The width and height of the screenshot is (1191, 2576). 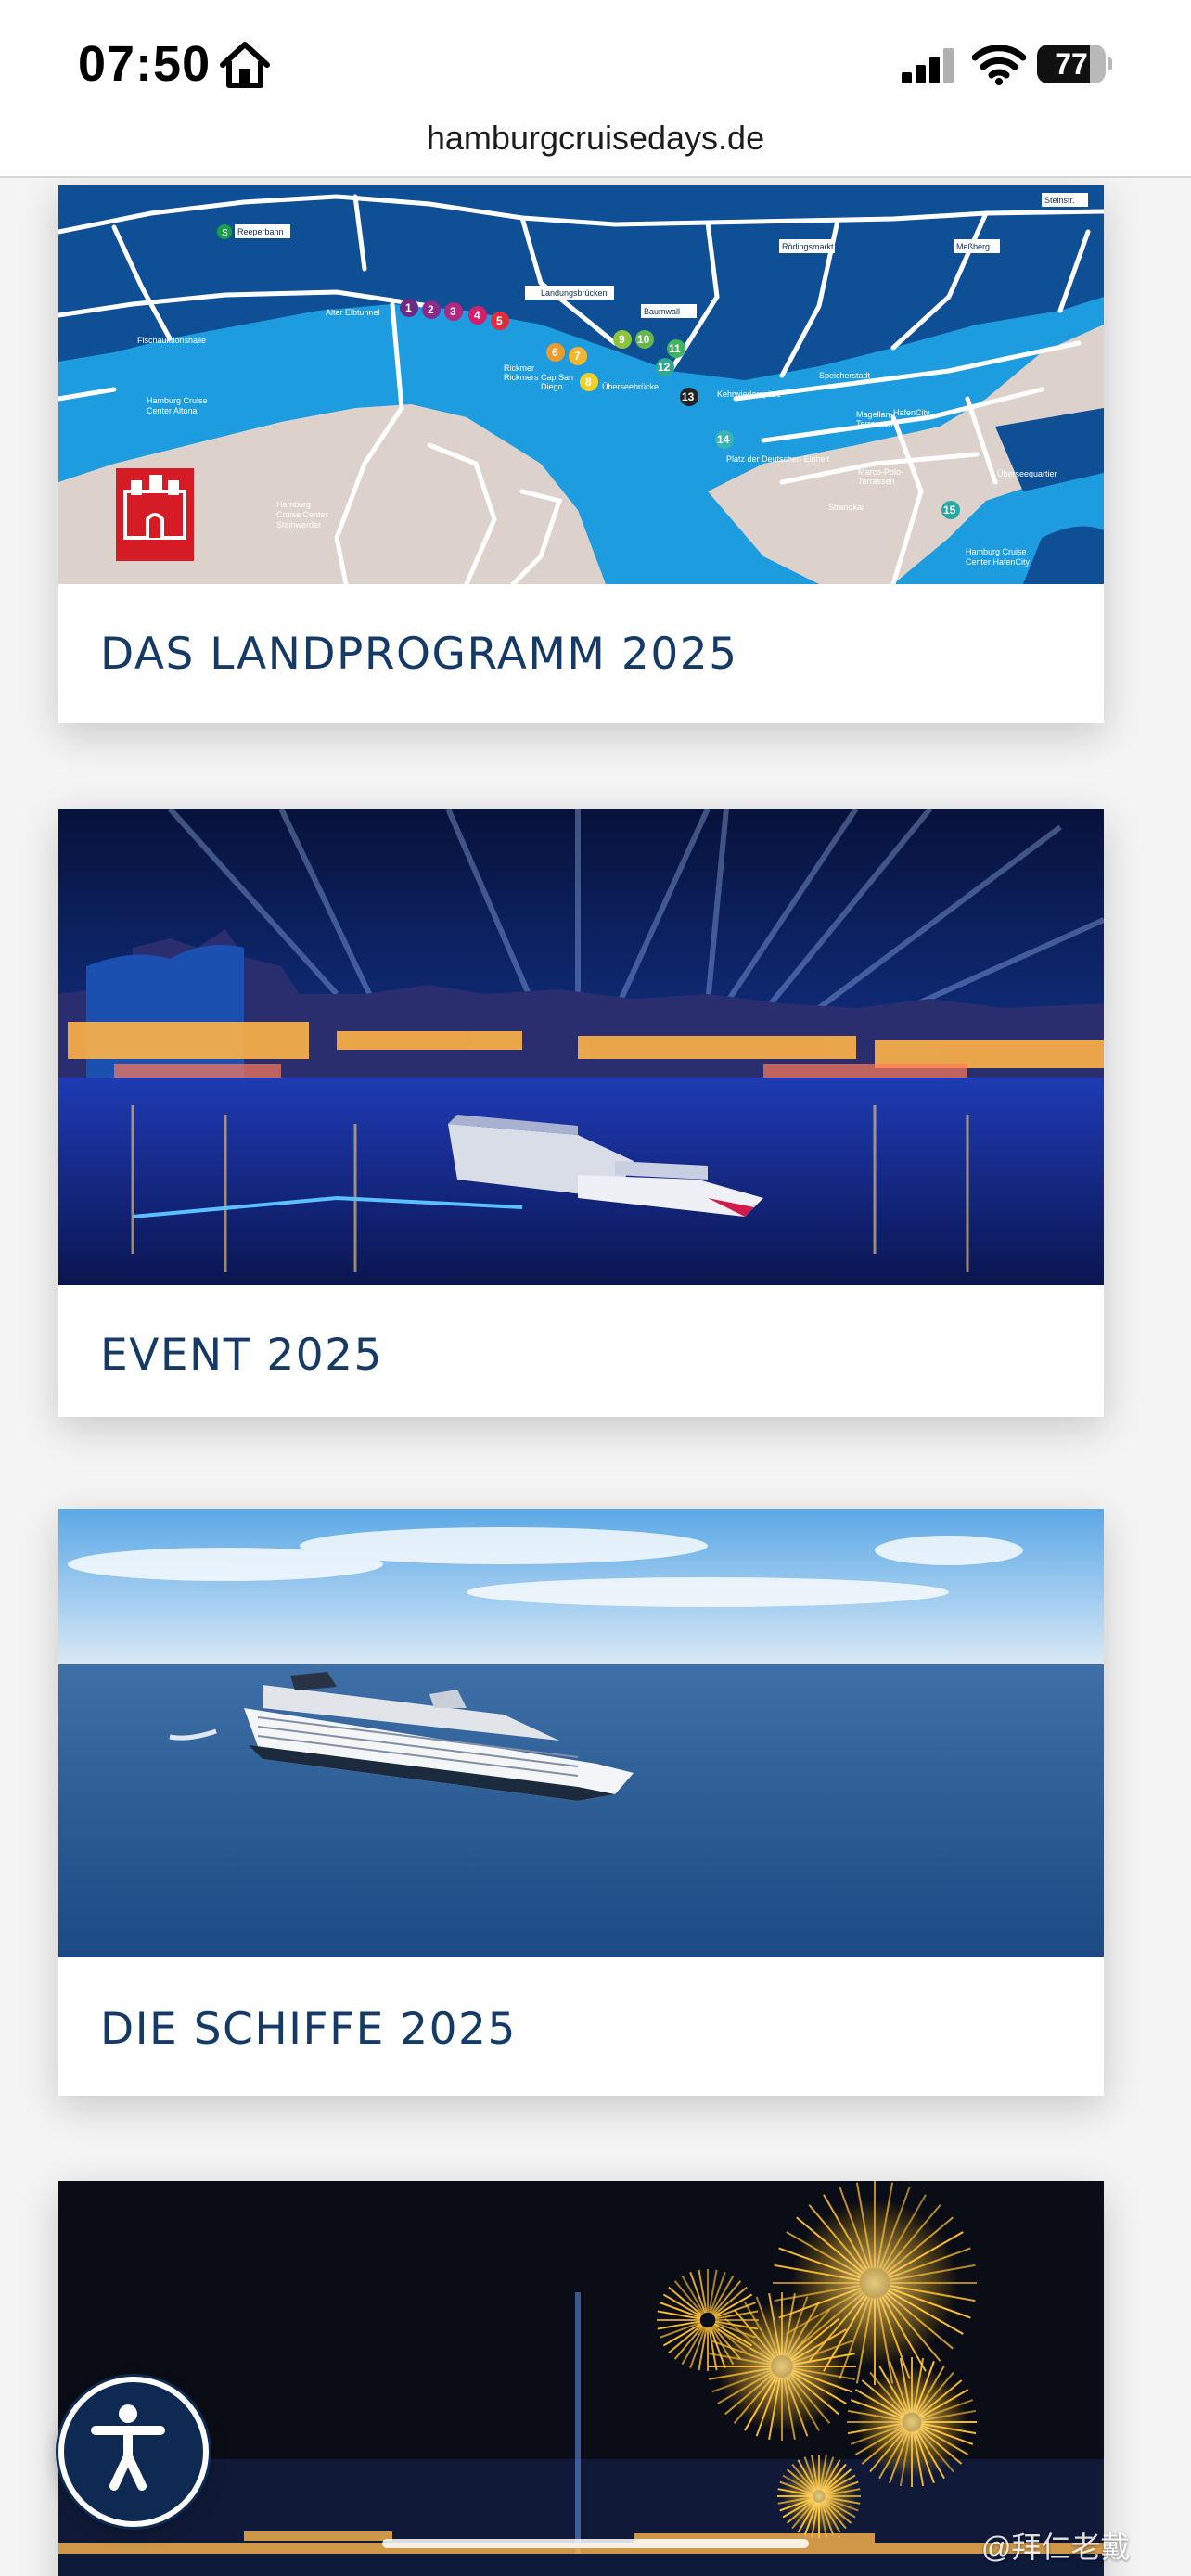 I want to click on house-icon, so click(x=245, y=65).